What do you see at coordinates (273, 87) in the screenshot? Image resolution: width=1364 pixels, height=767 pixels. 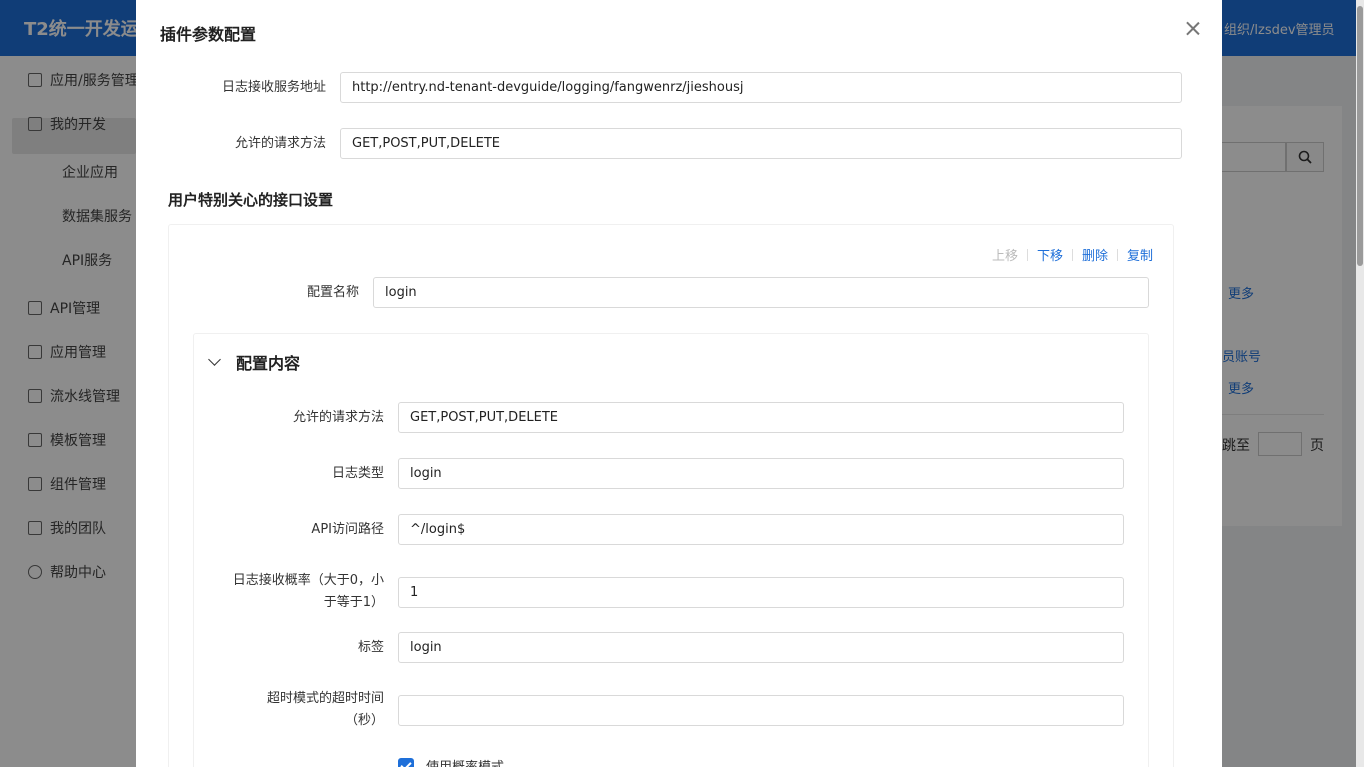 I see `field-label: 日志接收服务地址` at bounding box center [273, 87].